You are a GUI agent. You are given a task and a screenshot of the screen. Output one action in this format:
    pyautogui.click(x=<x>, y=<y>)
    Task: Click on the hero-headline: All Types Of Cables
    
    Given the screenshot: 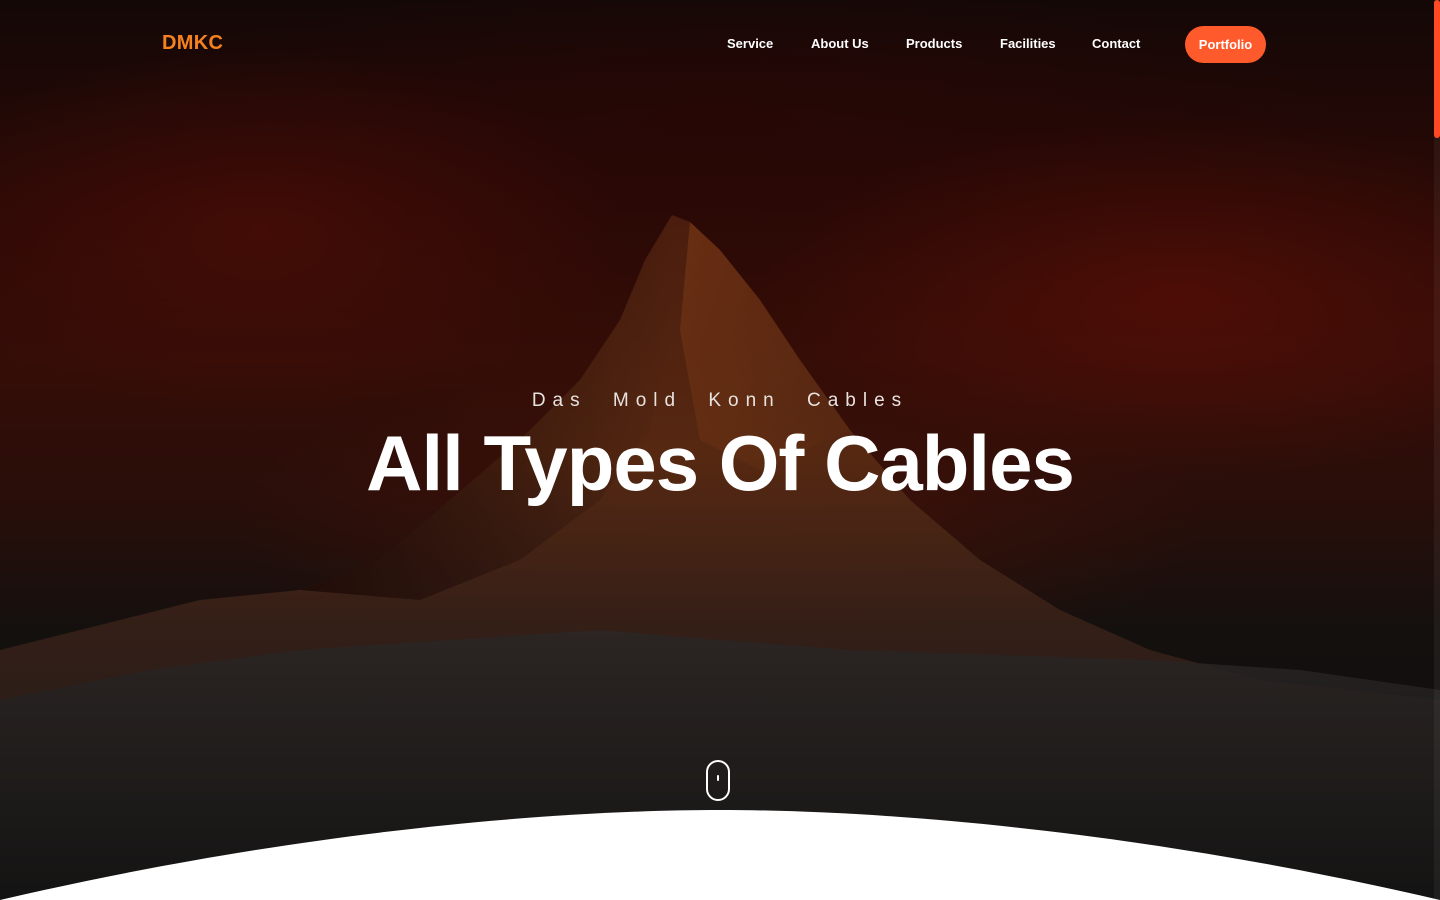 What is the action you would take?
    pyautogui.click(x=720, y=463)
    